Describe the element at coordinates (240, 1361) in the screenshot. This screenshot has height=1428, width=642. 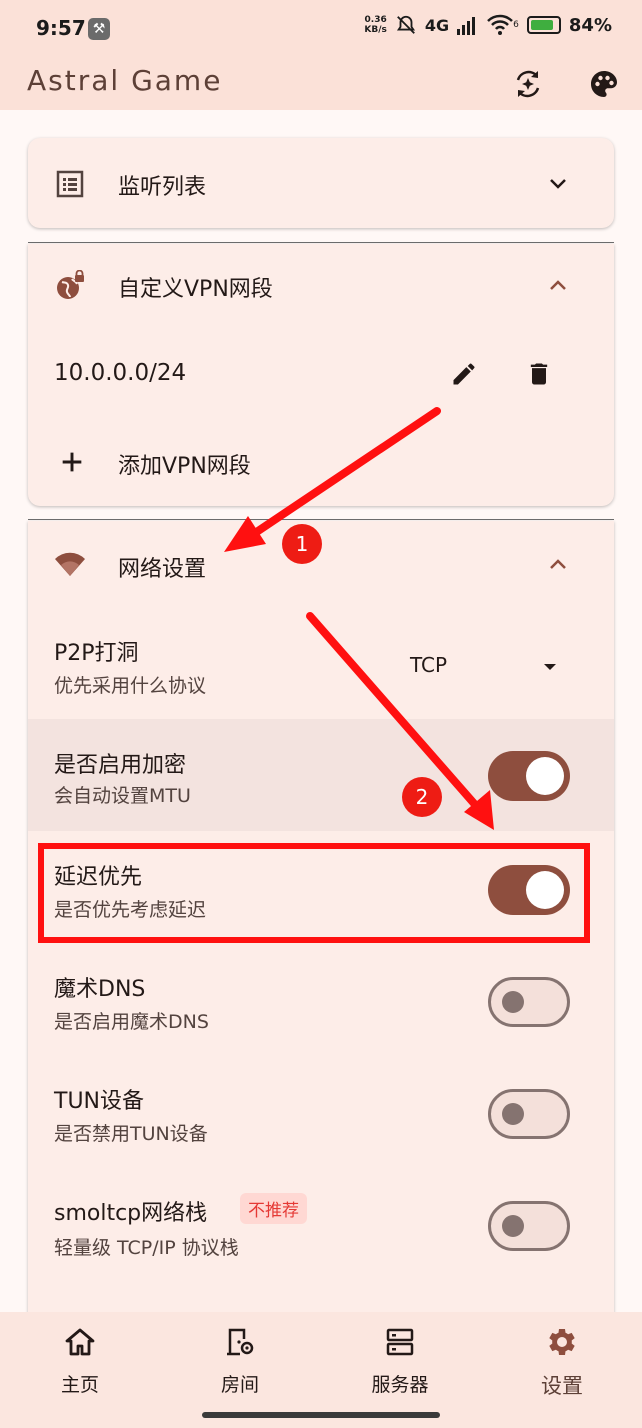
I see `nav-item-room: 房间` at that location.